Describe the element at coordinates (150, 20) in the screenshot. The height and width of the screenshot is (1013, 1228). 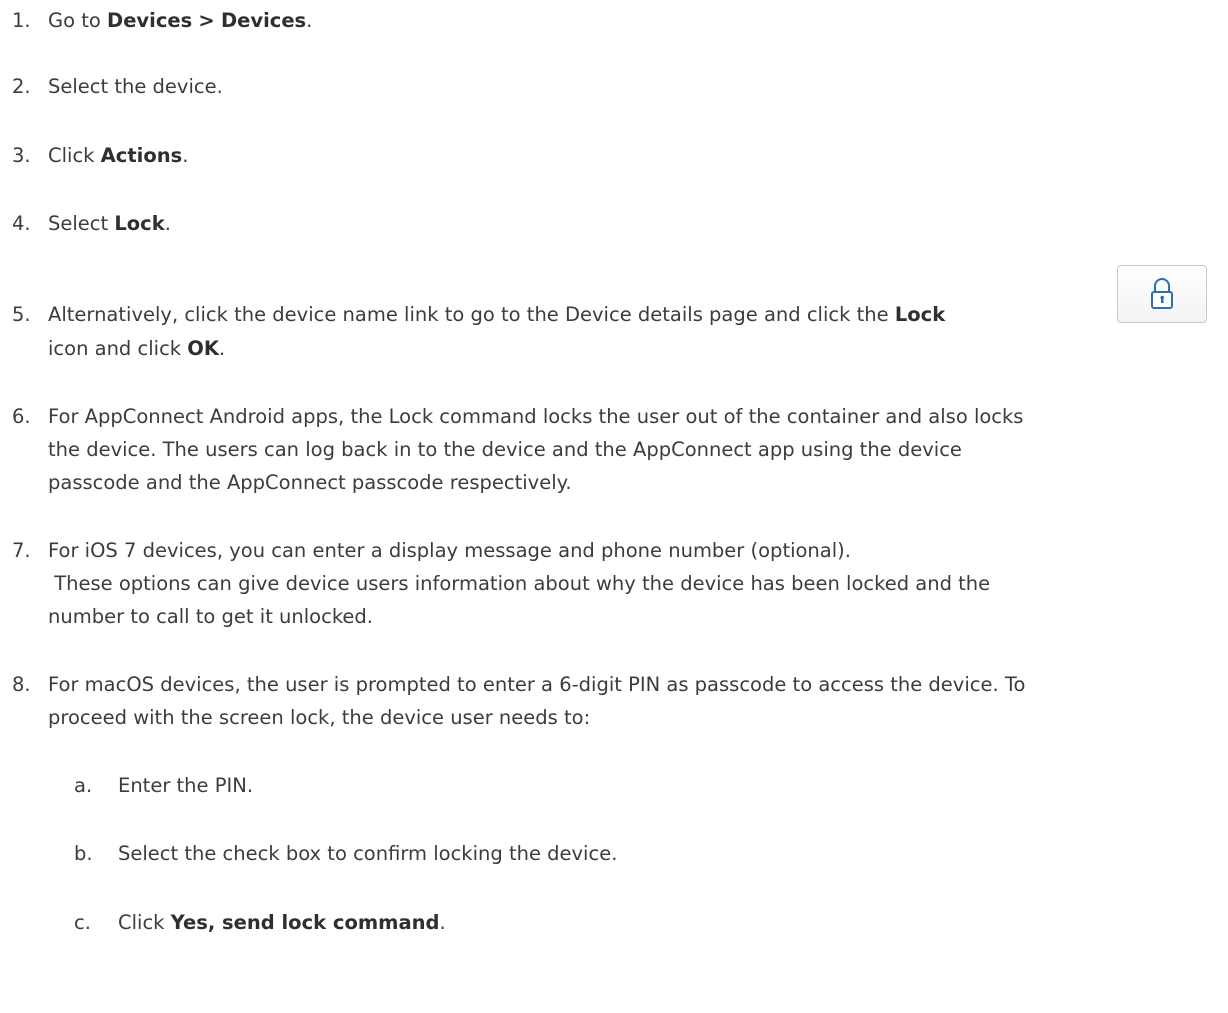
I see `menu-devices: Devices` at that location.